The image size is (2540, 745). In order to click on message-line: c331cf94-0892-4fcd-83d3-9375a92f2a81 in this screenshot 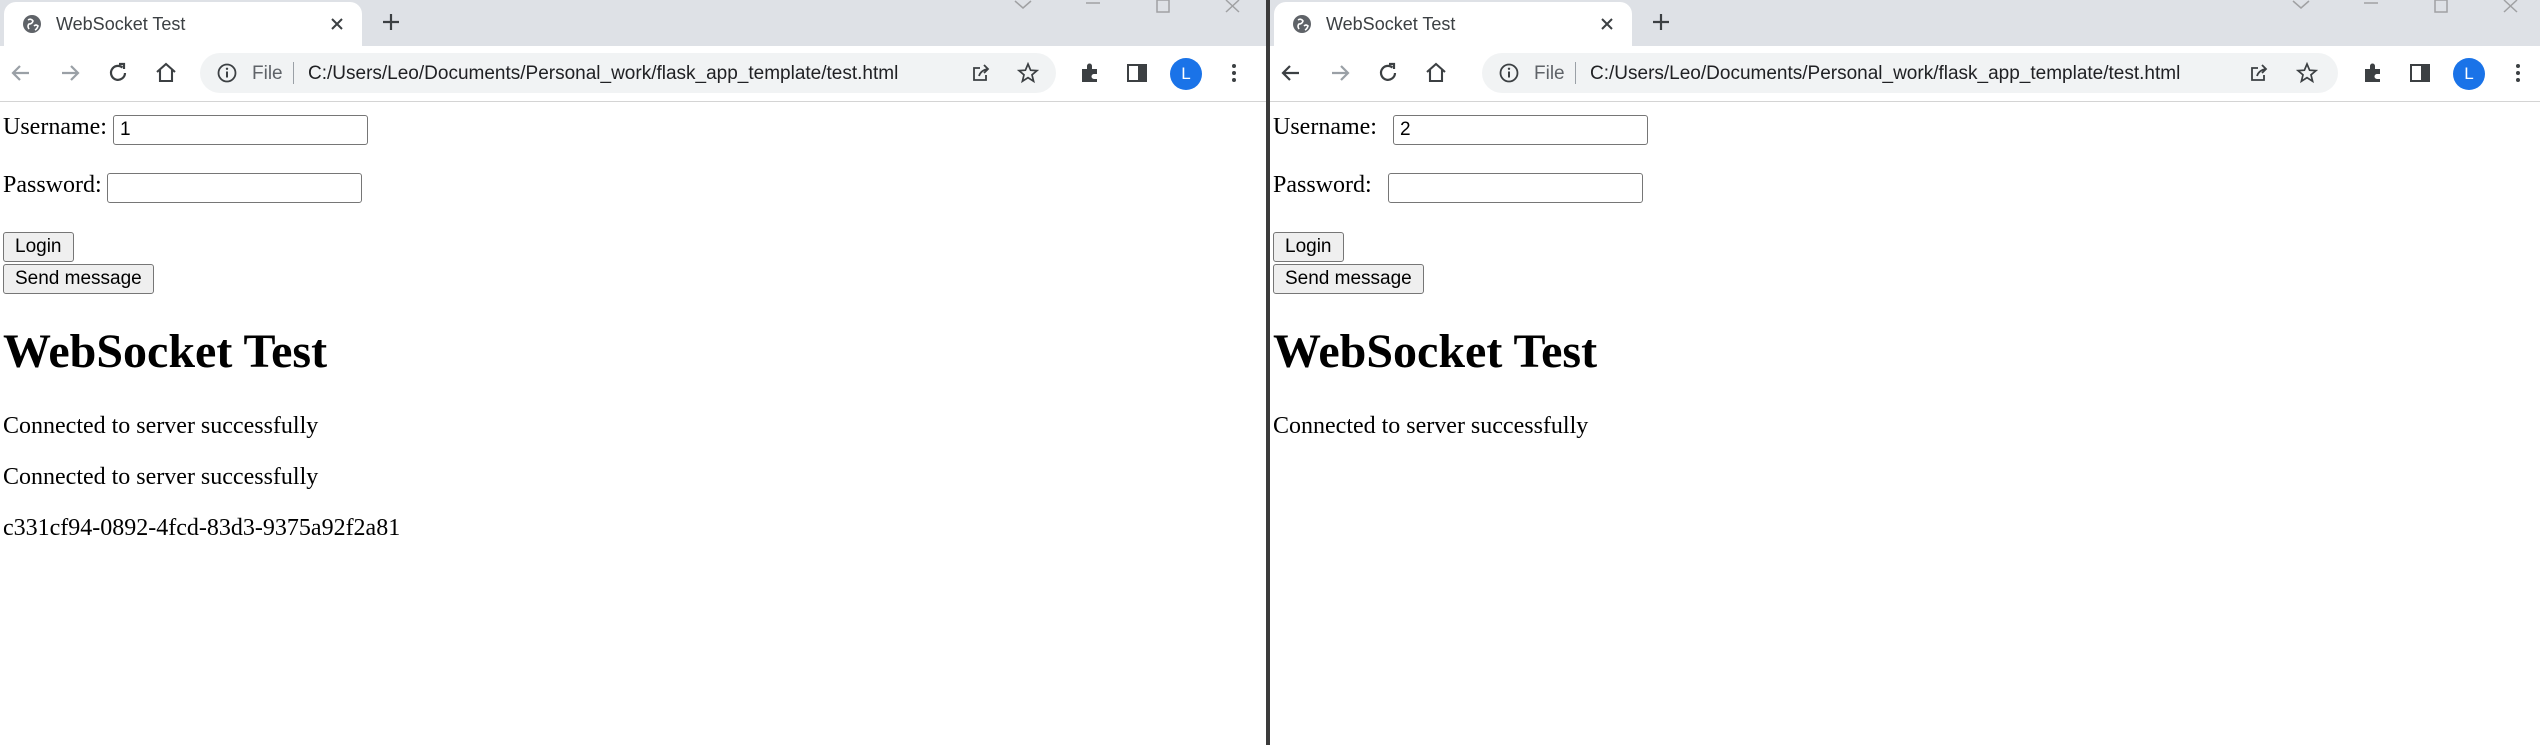, I will do `click(202, 528)`.